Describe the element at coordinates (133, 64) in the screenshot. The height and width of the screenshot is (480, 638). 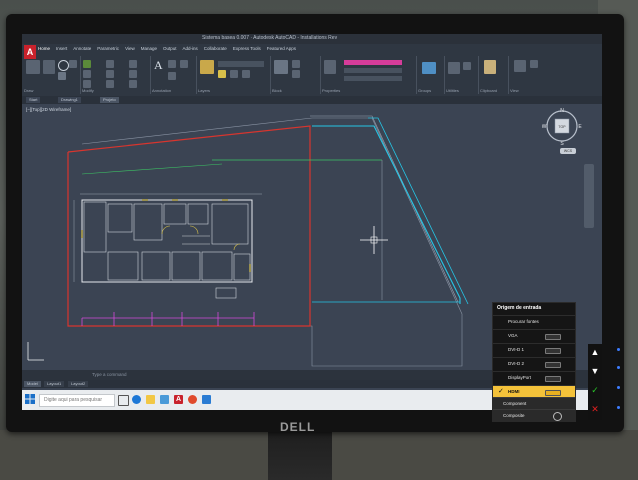
I see `trim-icon` at that location.